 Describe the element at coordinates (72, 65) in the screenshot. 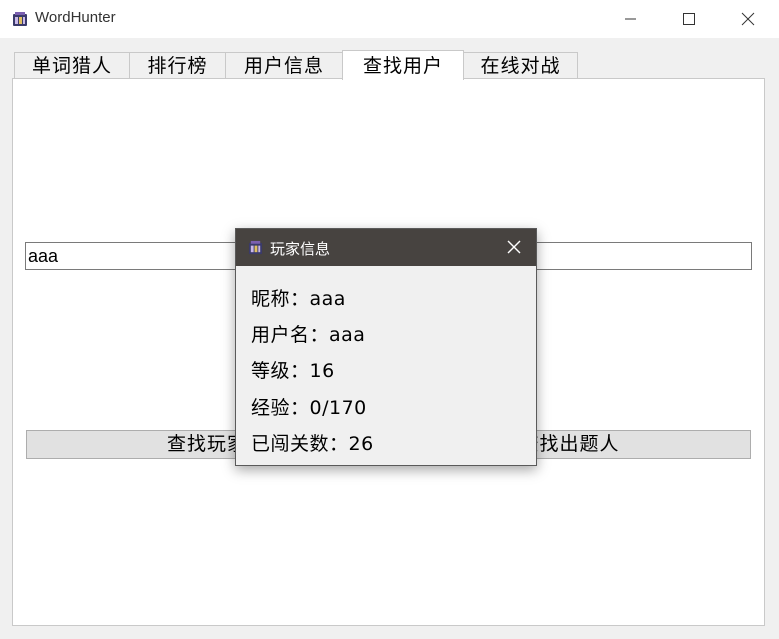

I see `tab-word-hunter: 单词猎人` at that location.